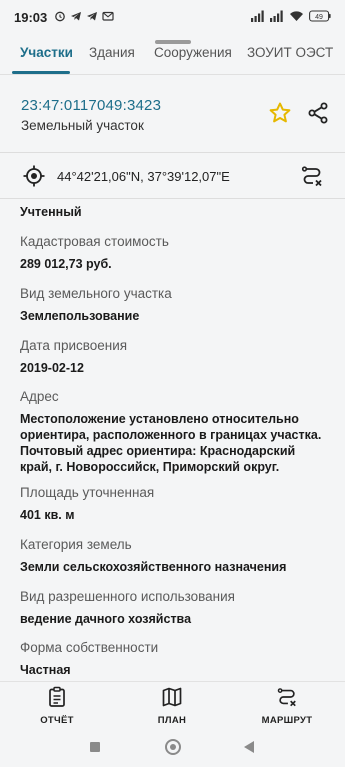 Image resolution: width=345 pixels, height=767 pixels. I want to click on favorite-star-icon, so click(280, 113).